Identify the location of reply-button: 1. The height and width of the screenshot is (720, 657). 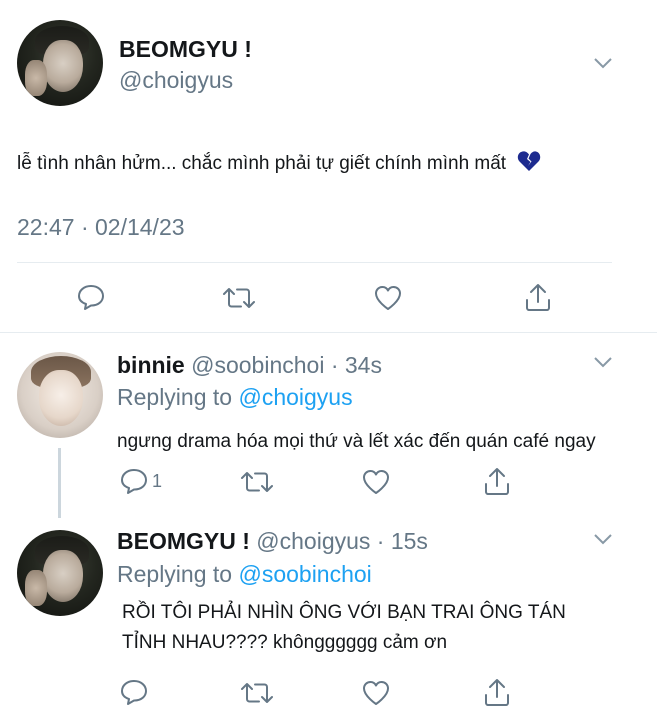
(141, 481).